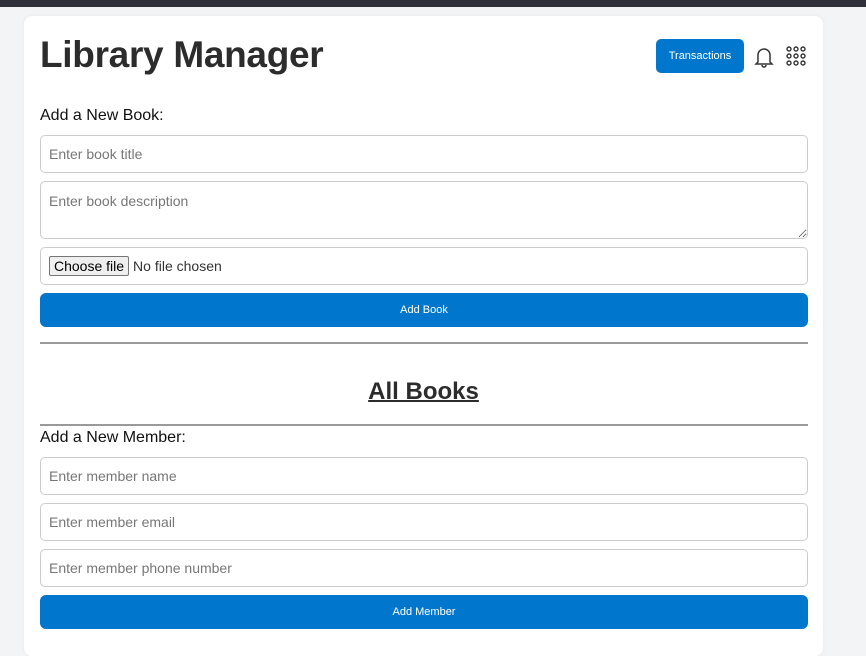 The height and width of the screenshot is (656, 866). I want to click on book-file-input: Choose file No file chosen, so click(424, 266).